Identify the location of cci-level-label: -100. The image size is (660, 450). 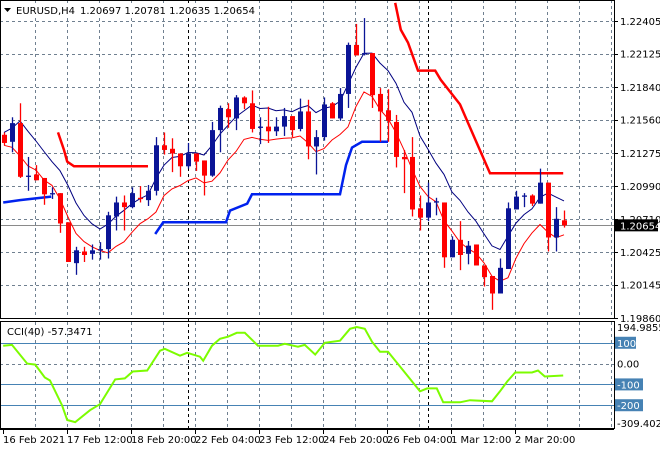
(628, 385).